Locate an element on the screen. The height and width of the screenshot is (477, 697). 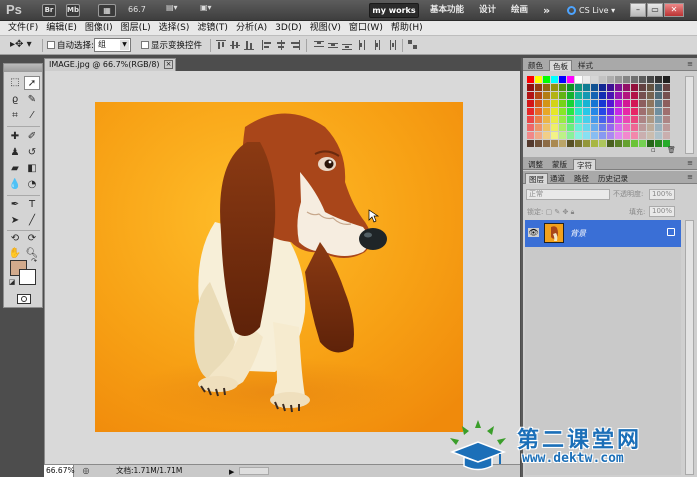
close-button: ✕ is located at coordinates (674, 10).